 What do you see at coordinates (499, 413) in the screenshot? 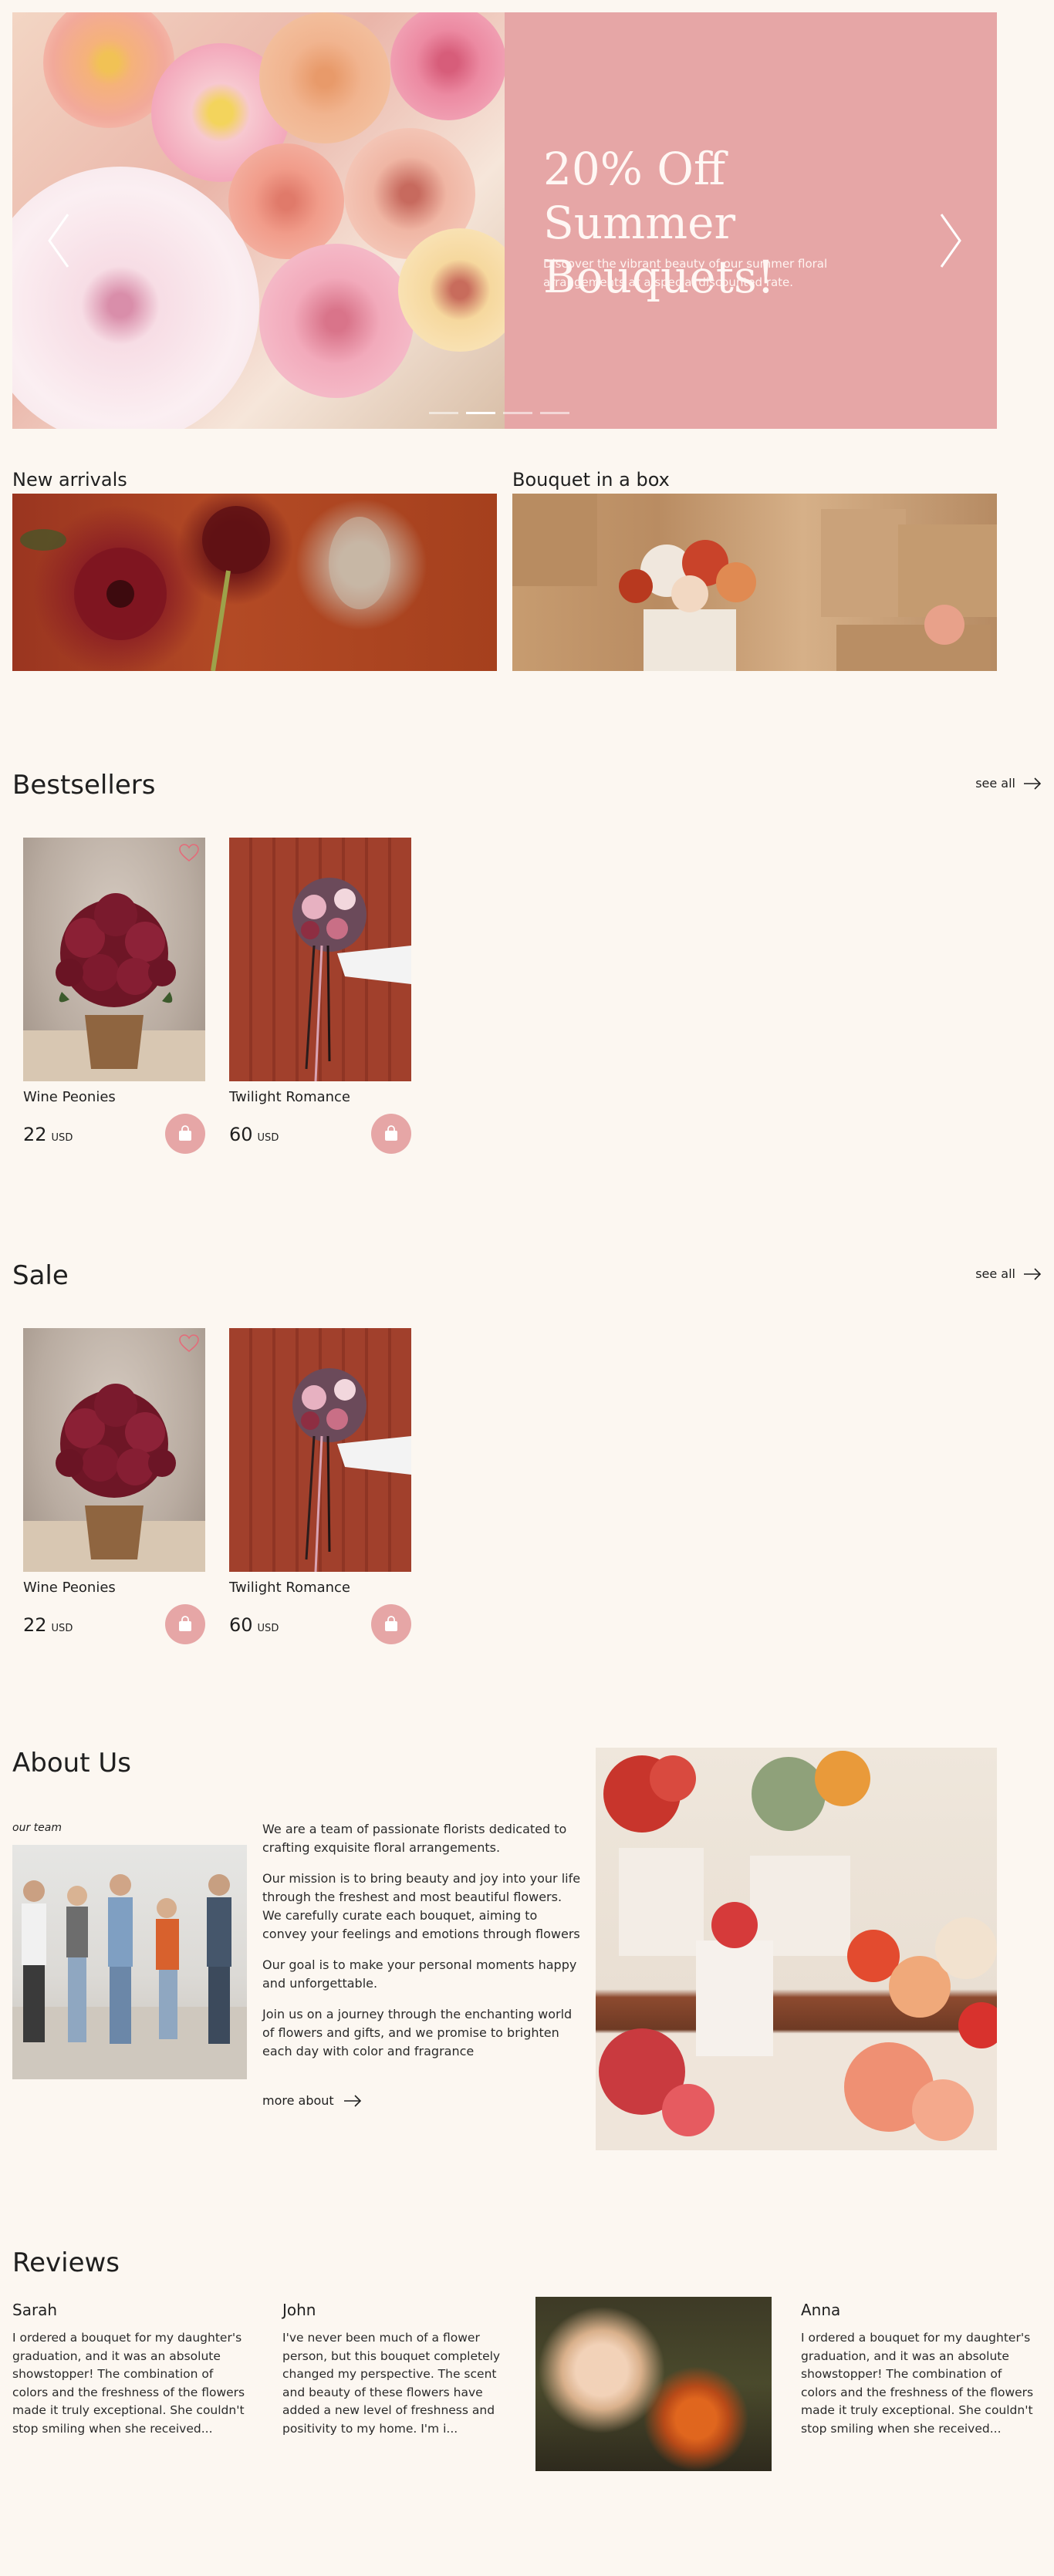
I see `hero-slide-indicators` at bounding box center [499, 413].